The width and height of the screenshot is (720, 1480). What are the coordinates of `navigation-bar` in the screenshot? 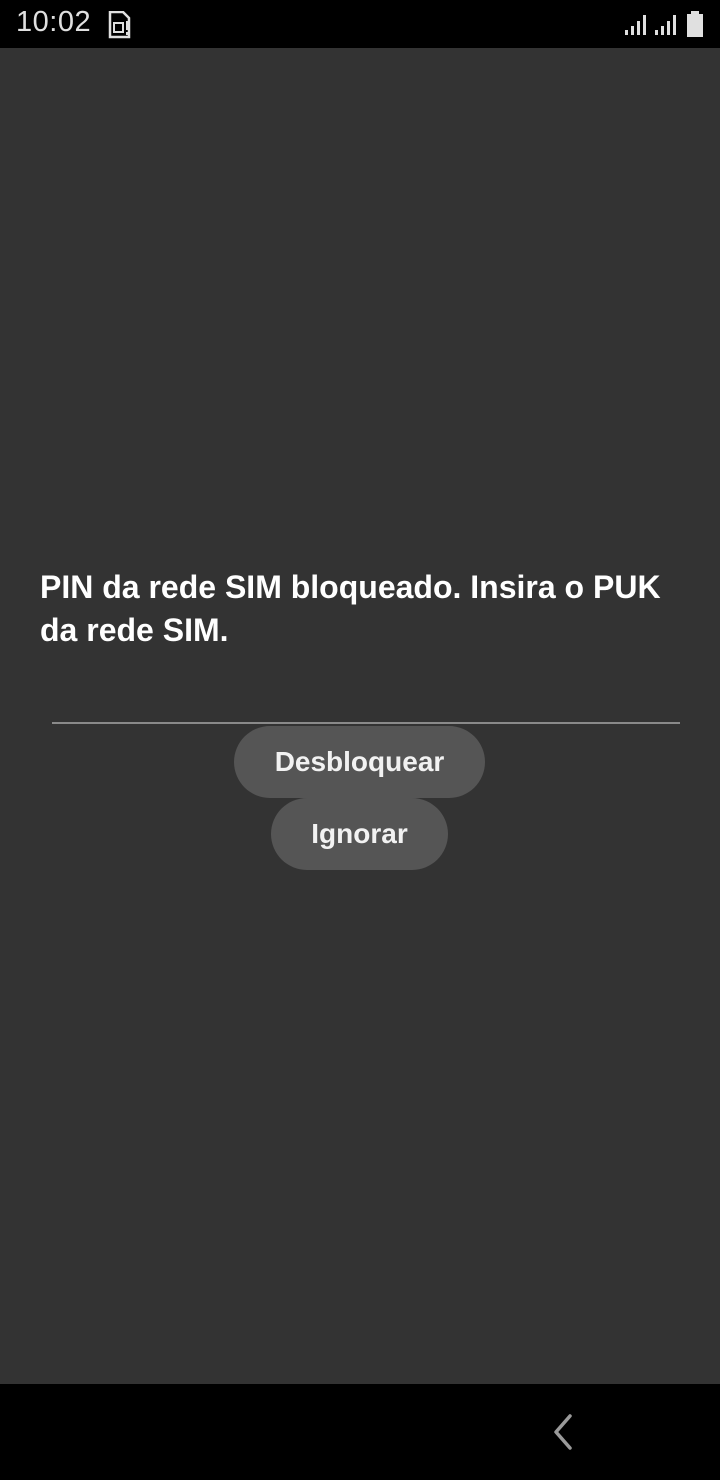 It's located at (360, 1432).